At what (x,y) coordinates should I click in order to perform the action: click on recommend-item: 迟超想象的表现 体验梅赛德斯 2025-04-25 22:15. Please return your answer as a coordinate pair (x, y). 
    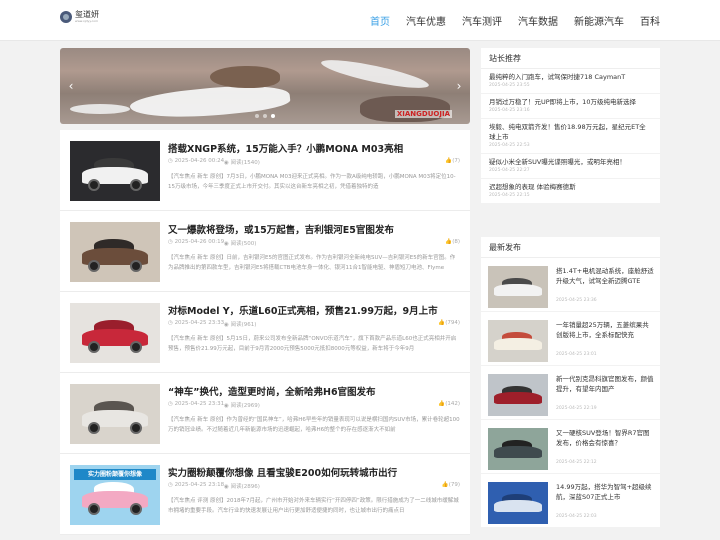
    Looking at the image, I should click on (570, 191).